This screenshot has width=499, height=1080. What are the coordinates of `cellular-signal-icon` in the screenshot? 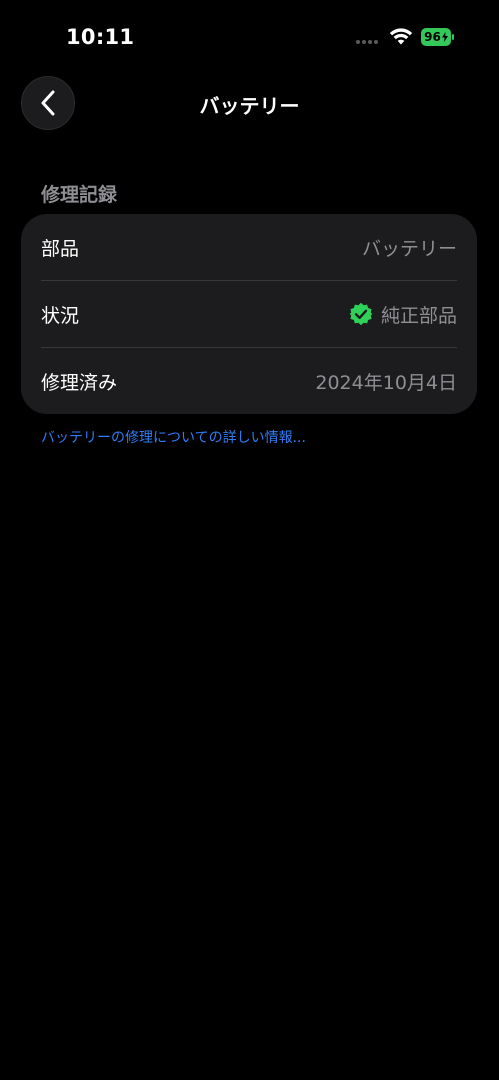 It's located at (367, 42).